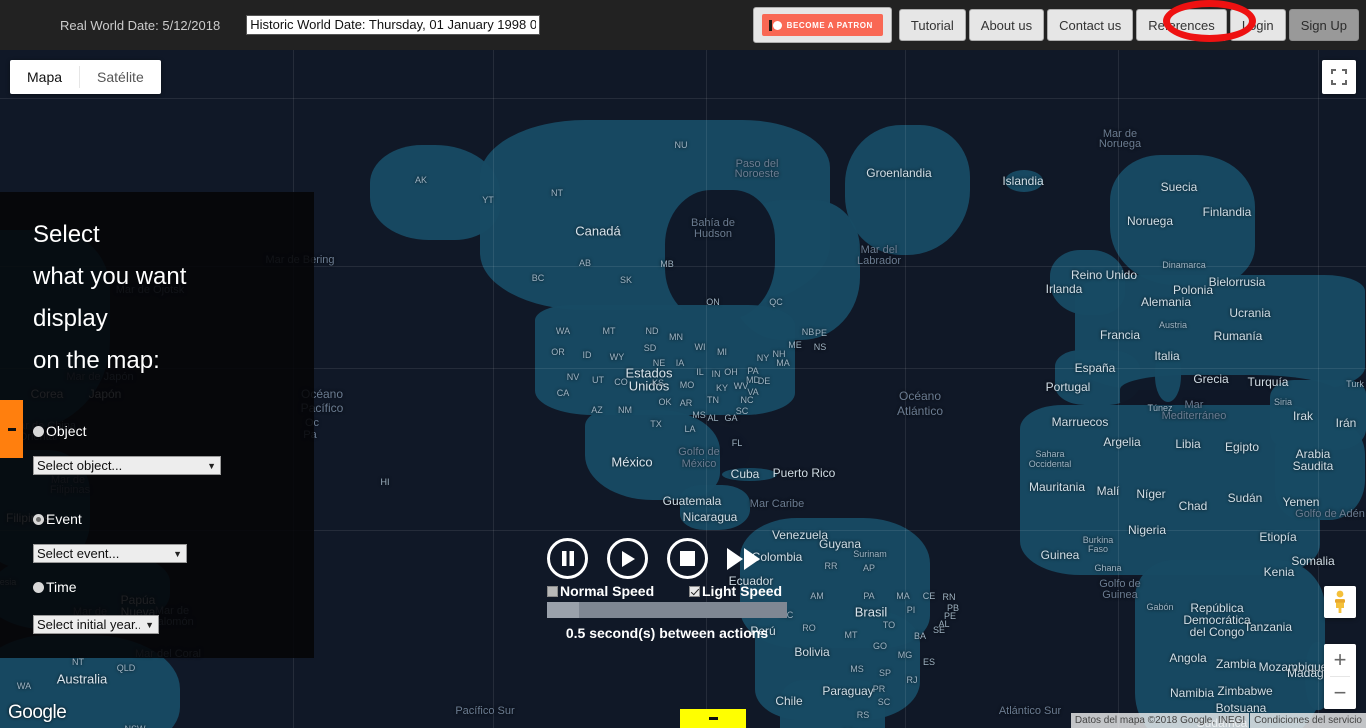 This screenshot has width=1366, height=728. Describe the element at coordinates (1257, 25) in the screenshot. I see `nav-login: Login` at that location.